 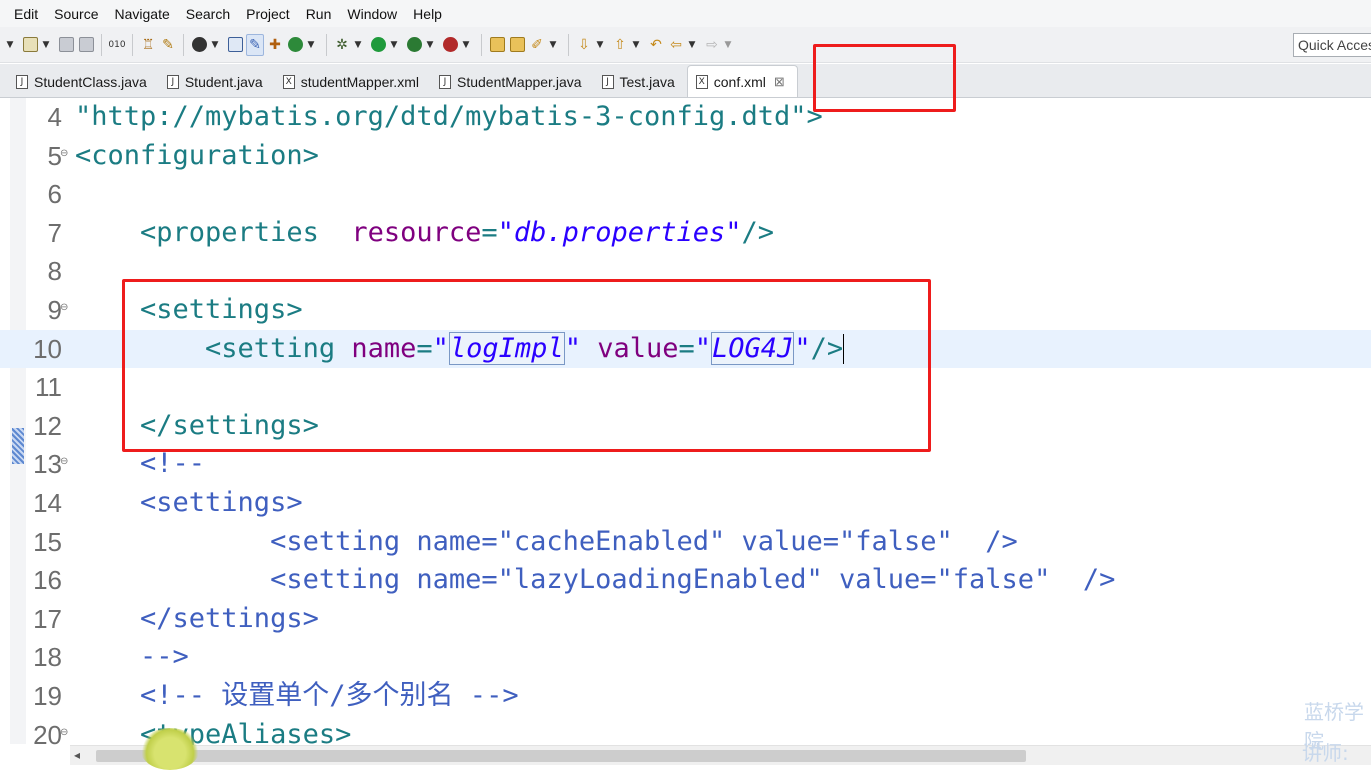 I want to click on code-line: 18 -->, so click(x=685, y=657).